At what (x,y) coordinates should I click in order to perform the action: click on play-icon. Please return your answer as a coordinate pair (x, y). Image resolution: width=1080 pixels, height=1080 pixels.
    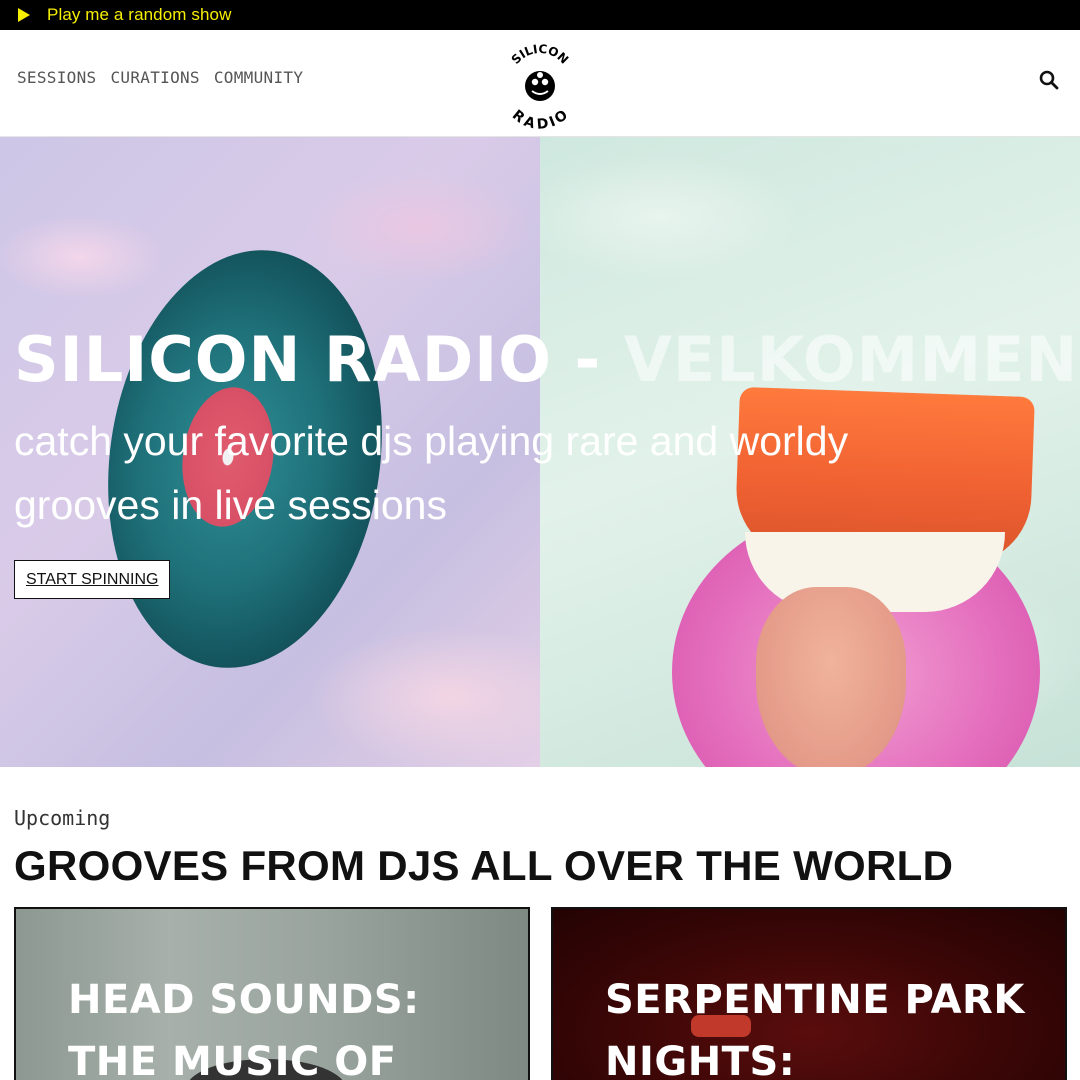
    Looking at the image, I should click on (24, 15).